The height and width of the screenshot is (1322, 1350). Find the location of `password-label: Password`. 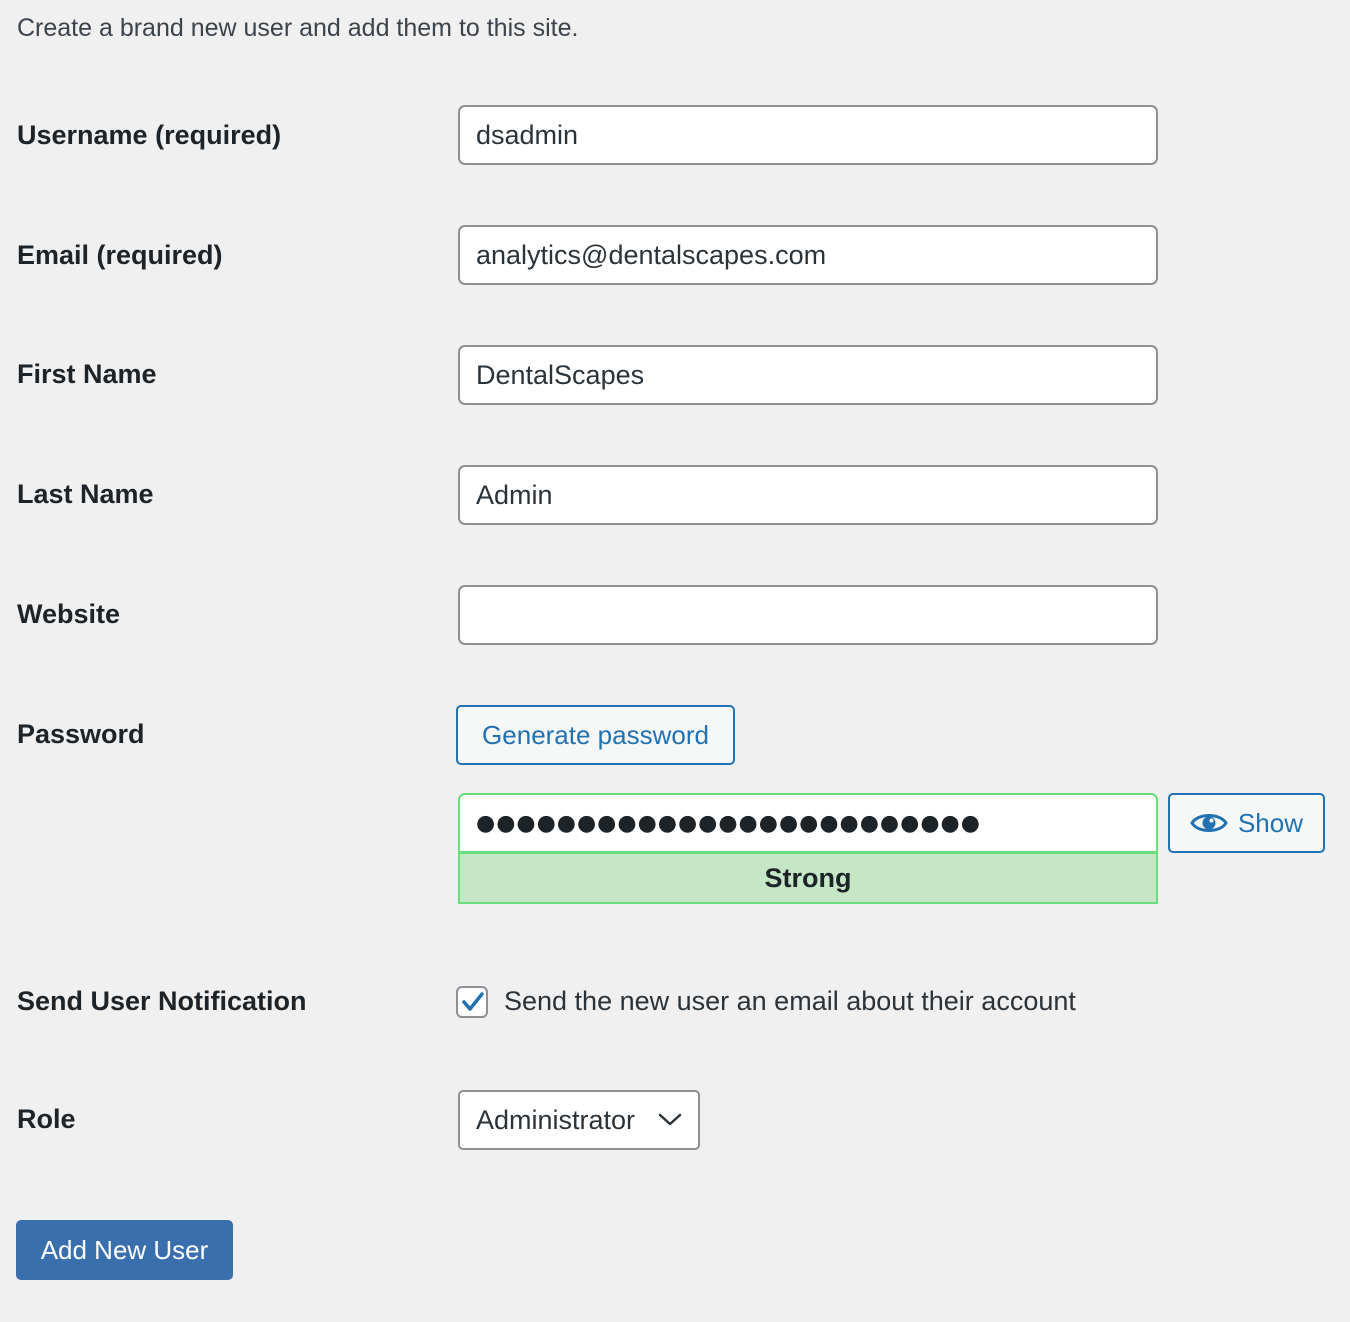

password-label: Password is located at coordinates (81, 734).